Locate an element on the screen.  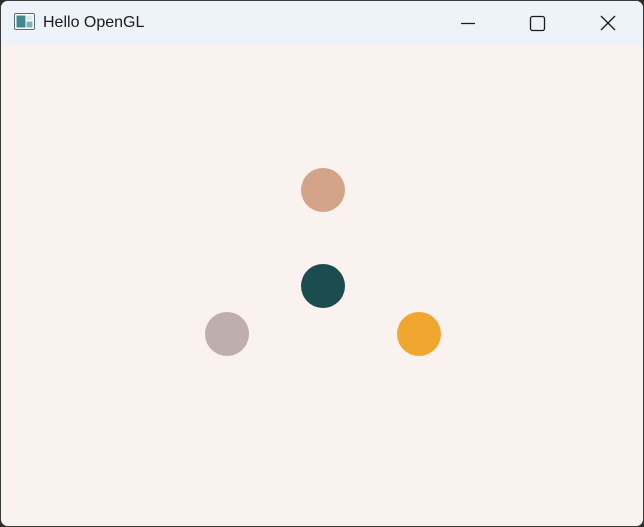
maximize-button is located at coordinates (537, 23).